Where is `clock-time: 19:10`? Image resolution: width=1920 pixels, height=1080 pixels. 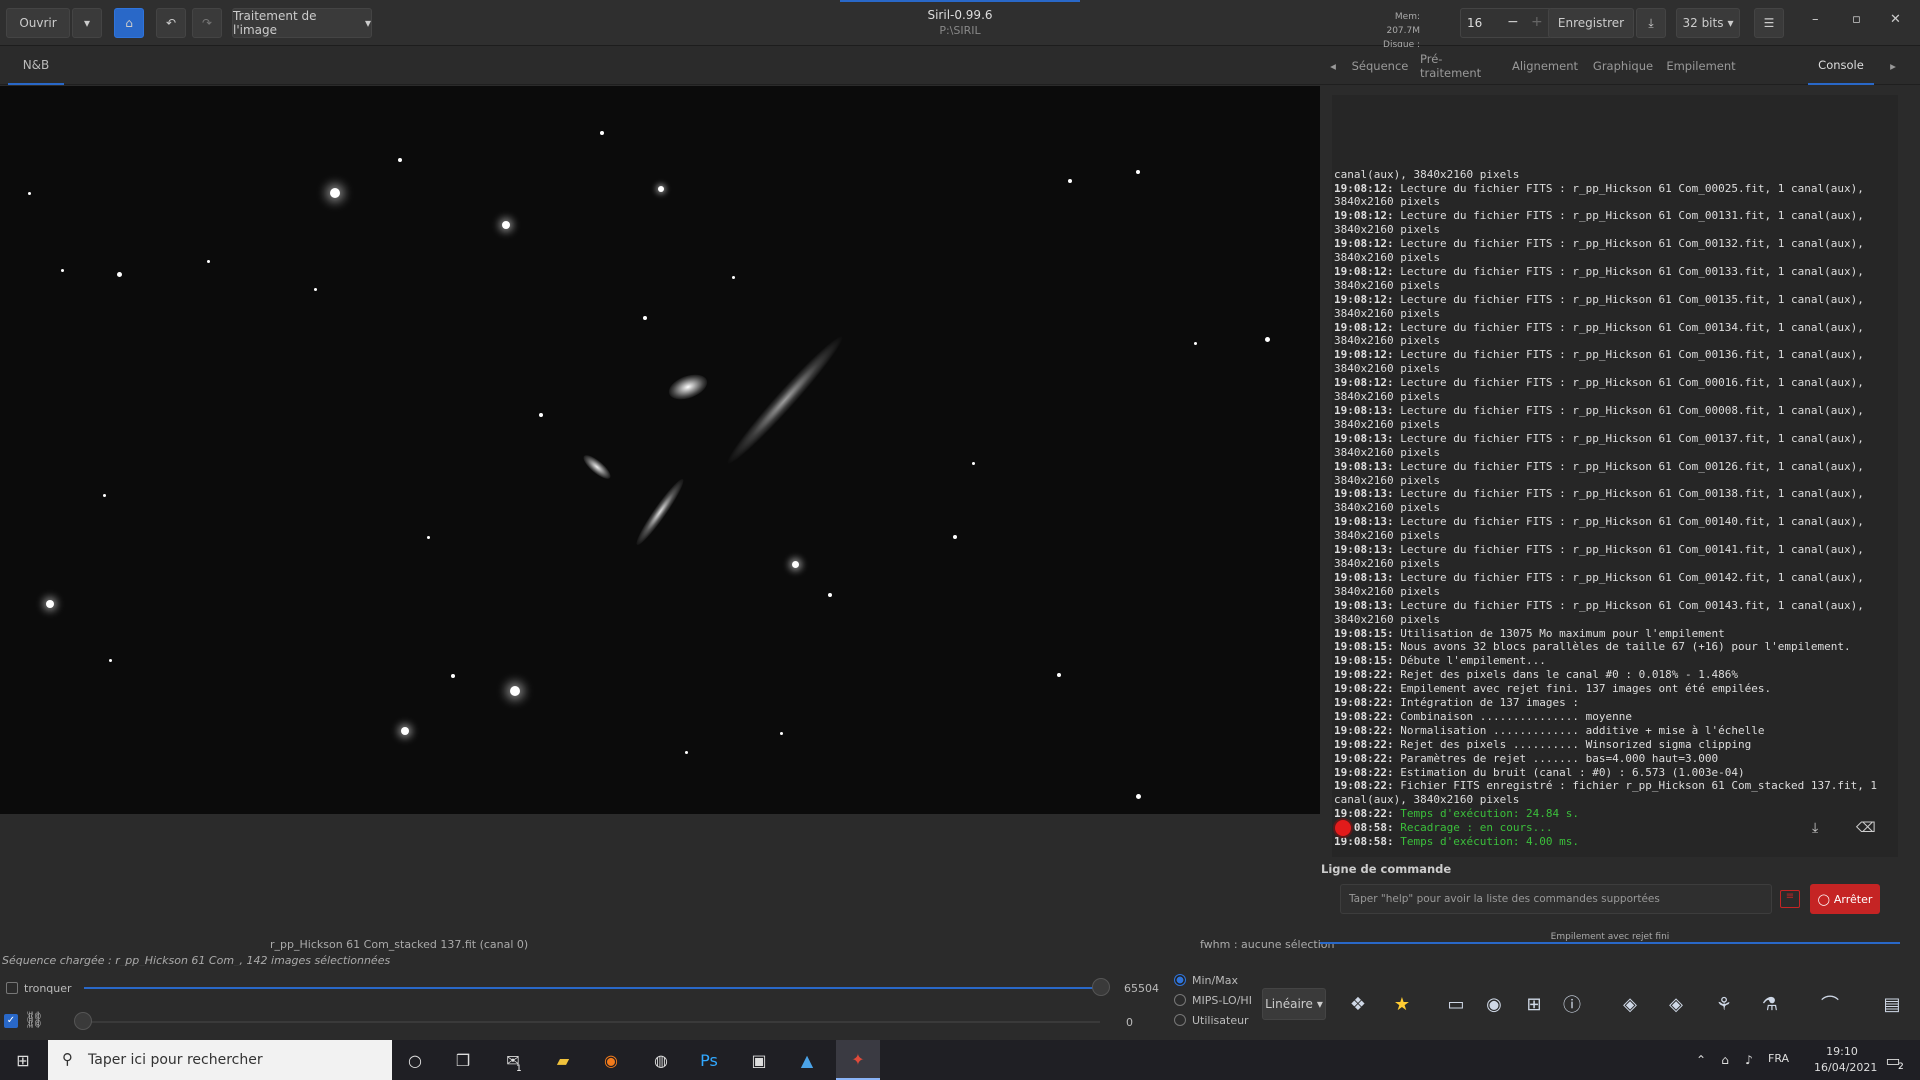 clock-time: 19:10 is located at coordinates (1842, 1051).